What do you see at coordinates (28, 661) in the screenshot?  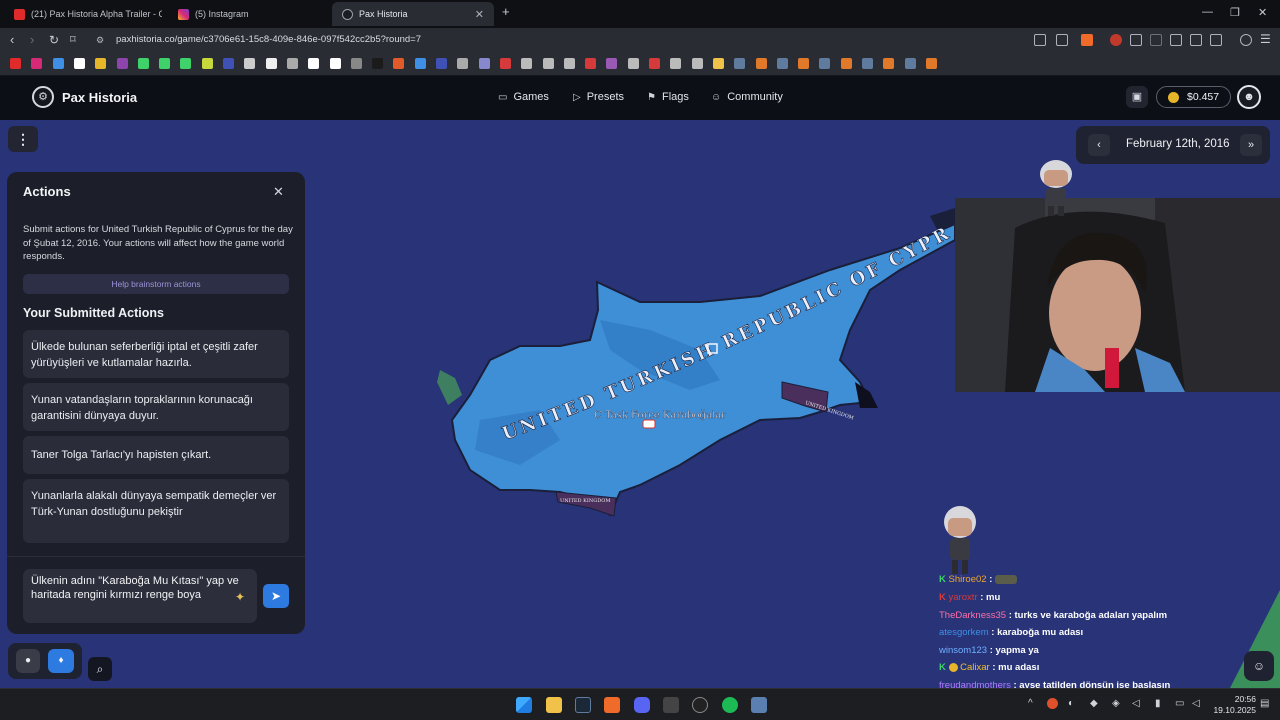 I see `chat-icon: ●` at bounding box center [28, 661].